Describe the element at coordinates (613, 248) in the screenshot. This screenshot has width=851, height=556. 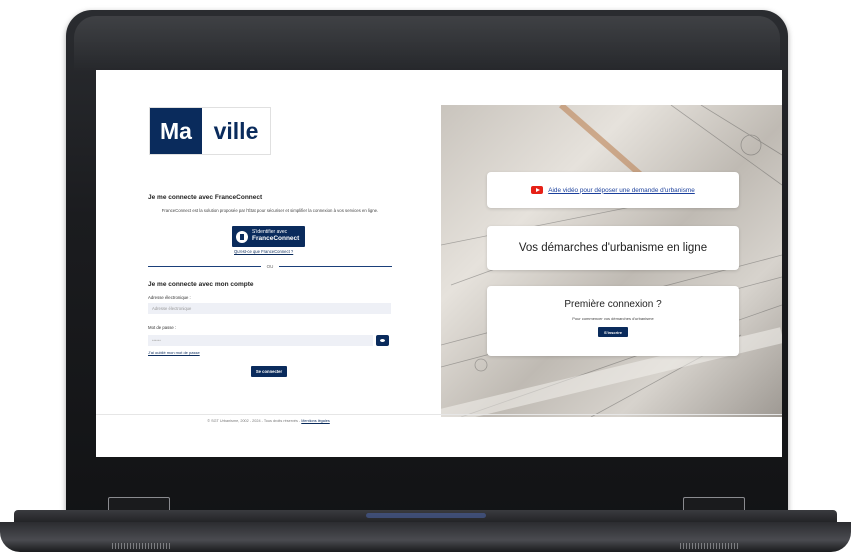
I see `headline-card: Vos démarches d'urbanisme en ligne` at that location.